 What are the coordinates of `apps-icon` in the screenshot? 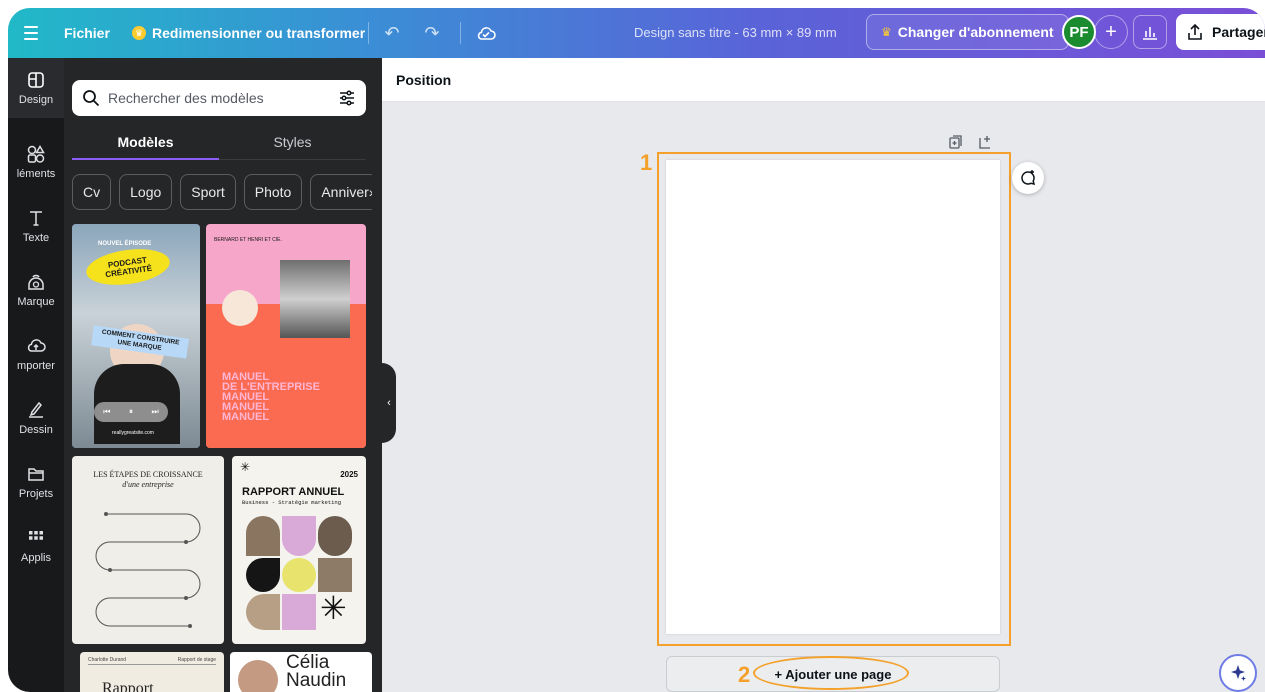 It's located at (36, 535).